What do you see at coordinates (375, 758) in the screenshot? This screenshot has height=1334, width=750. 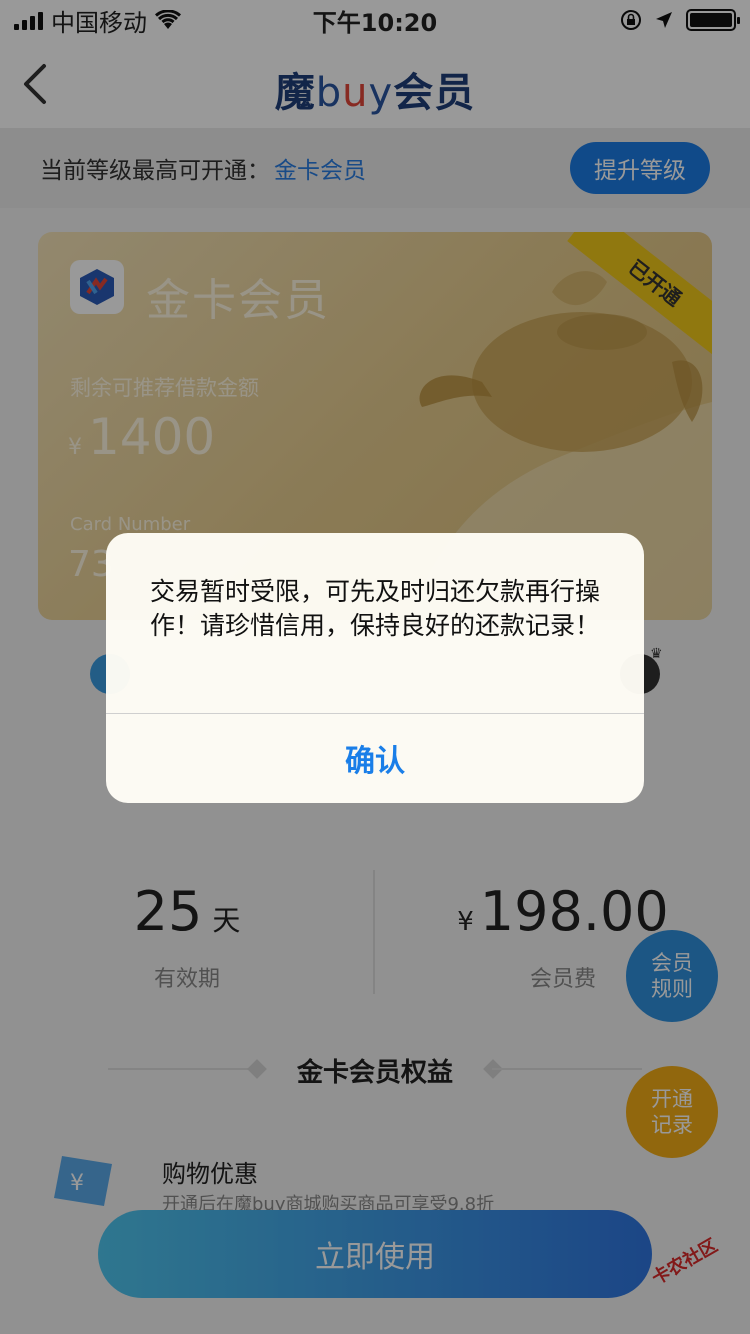 I see `confirm-button: 确认` at bounding box center [375, 758].